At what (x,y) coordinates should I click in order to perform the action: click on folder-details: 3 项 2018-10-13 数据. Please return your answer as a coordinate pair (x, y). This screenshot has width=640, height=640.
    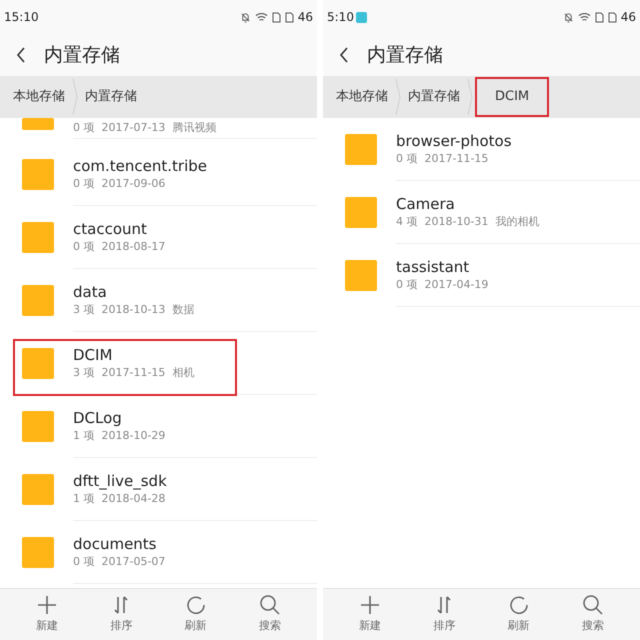
    Looking at the image, I should click on (134, 310).